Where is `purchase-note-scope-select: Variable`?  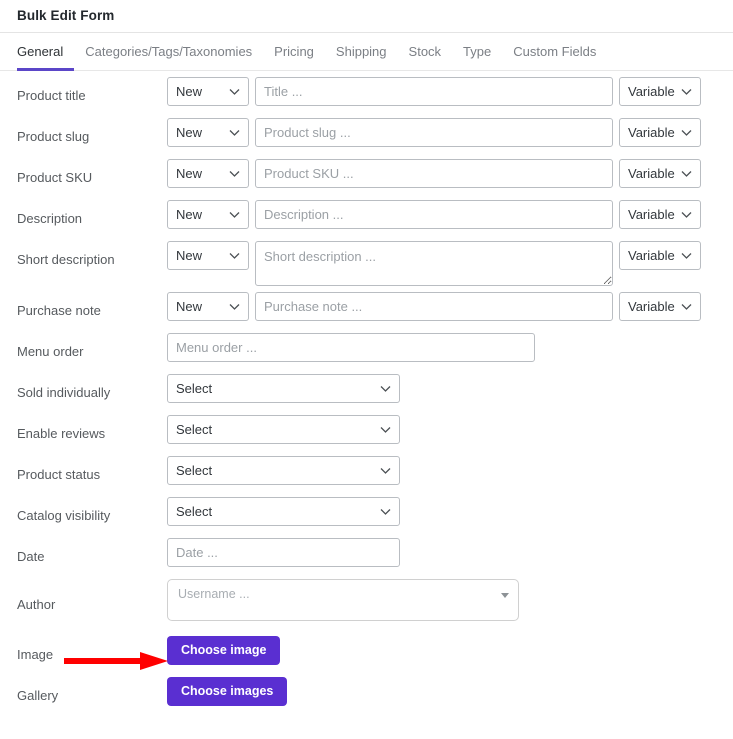 purchase-note-scope-select: Variable is located at coordinates (660, 306).